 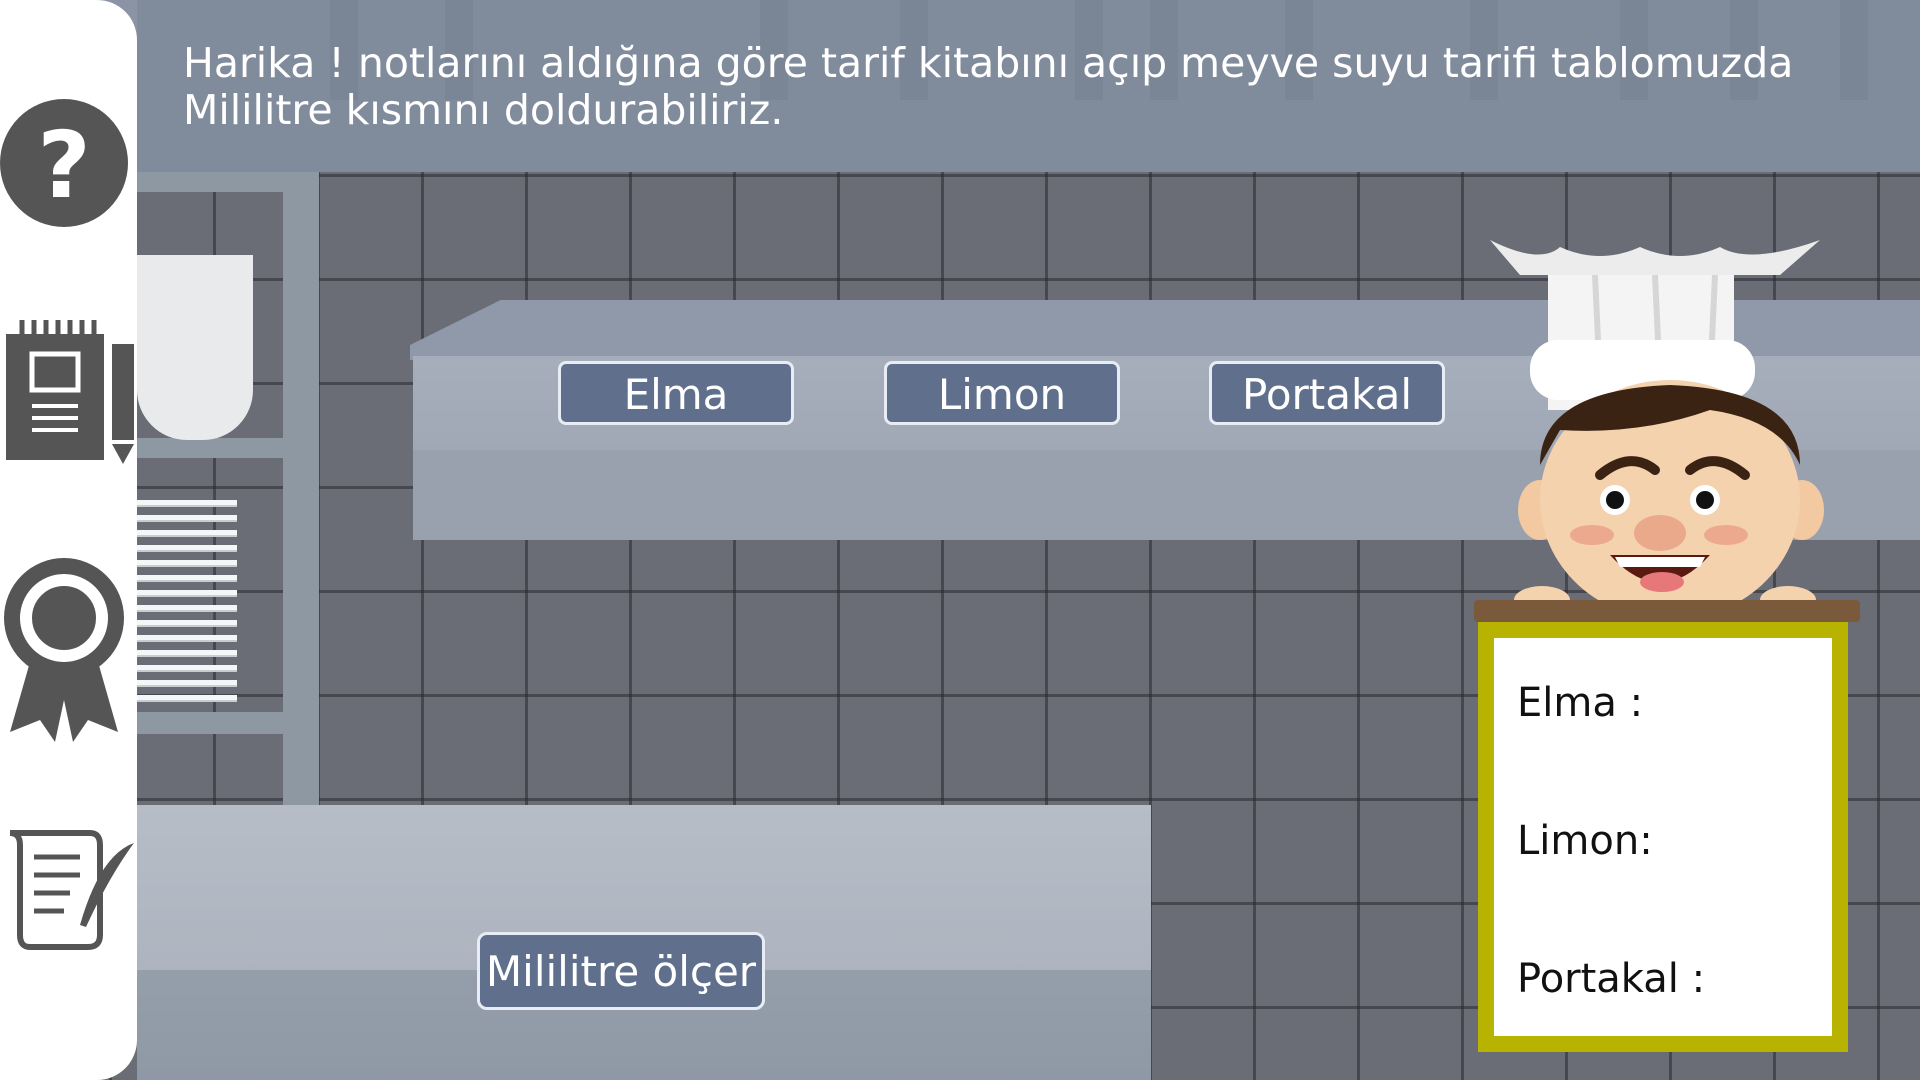 I want to click on limon-button: Limon, so click(x=1002, y=393).